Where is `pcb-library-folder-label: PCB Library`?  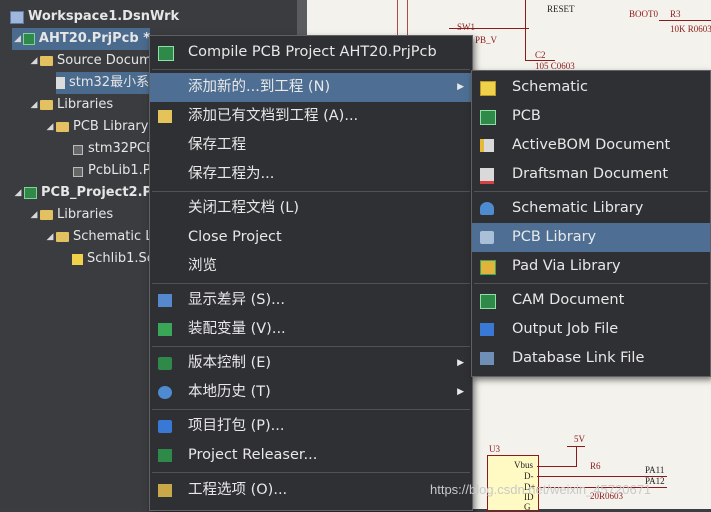
pcb-library-folder-label: PCB Library is located at coordinates (111, 126).